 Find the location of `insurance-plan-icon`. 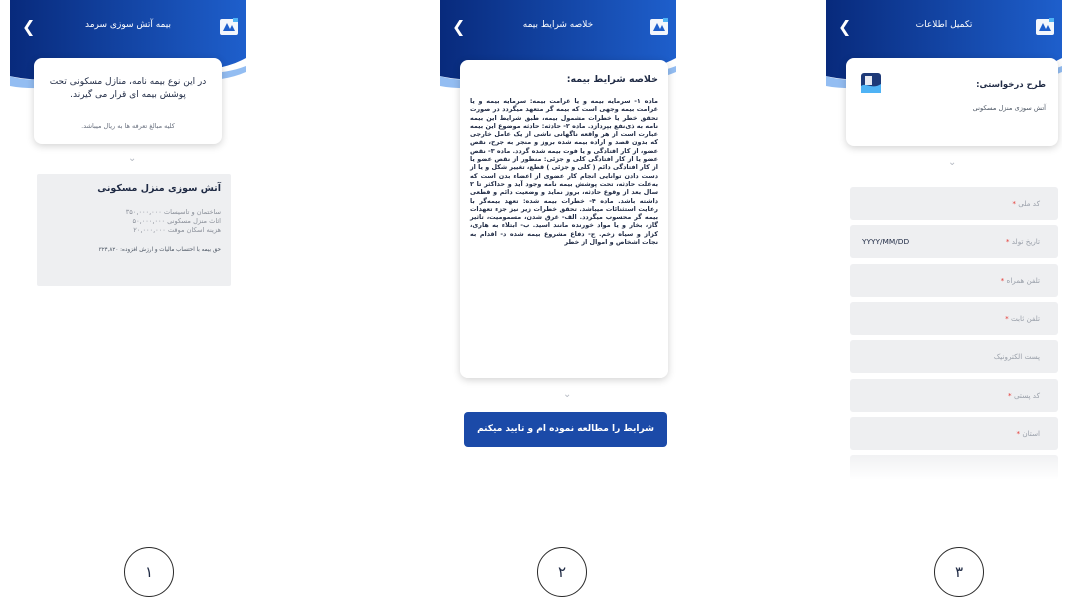

insurance-plan-icon is located at coordinates (871, 83).